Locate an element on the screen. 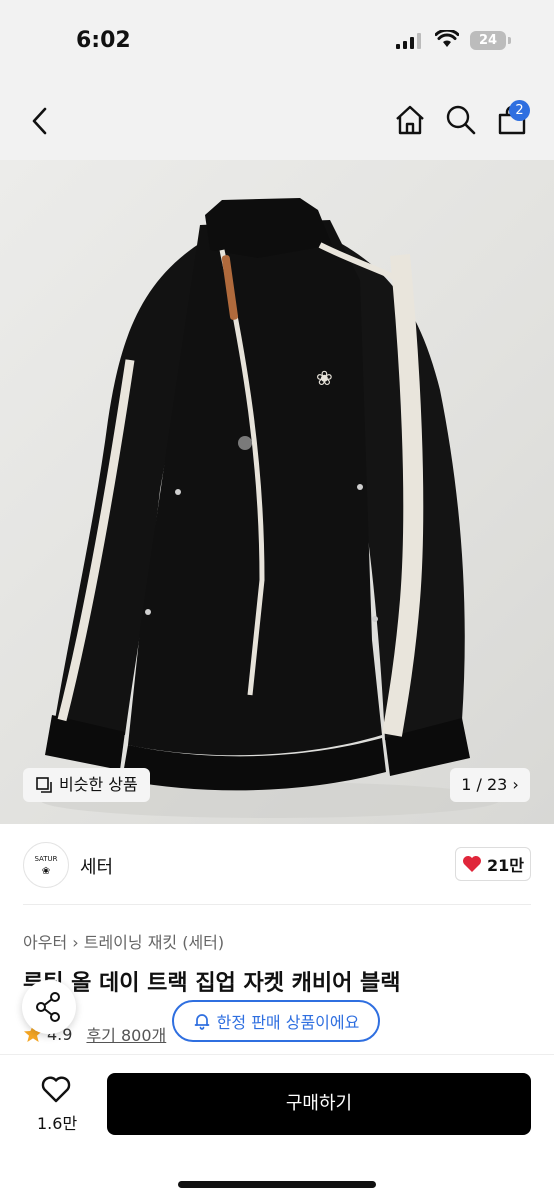 The width and height of the screenshot is (554, 1201). top-nav is located at coordinates (277, 122).